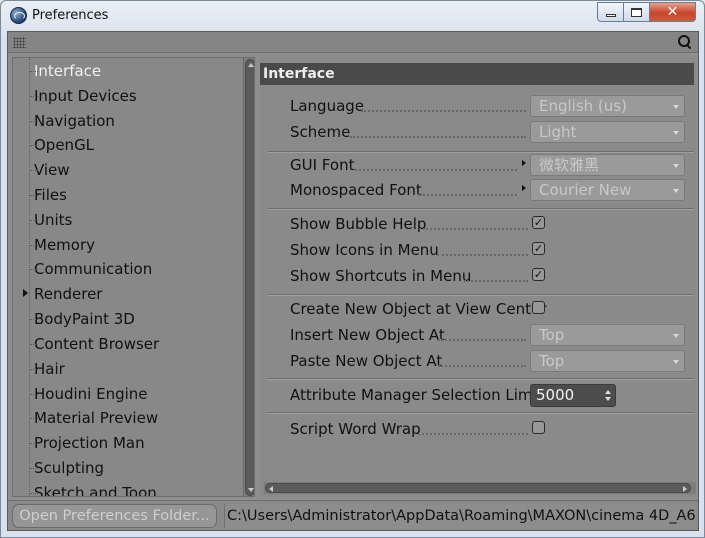  What do you see at coordinates (490, 190) in the screenshot?
I see `monospaced-font-row: Monospaced Font Courier New` at bounding box center [490, 190].